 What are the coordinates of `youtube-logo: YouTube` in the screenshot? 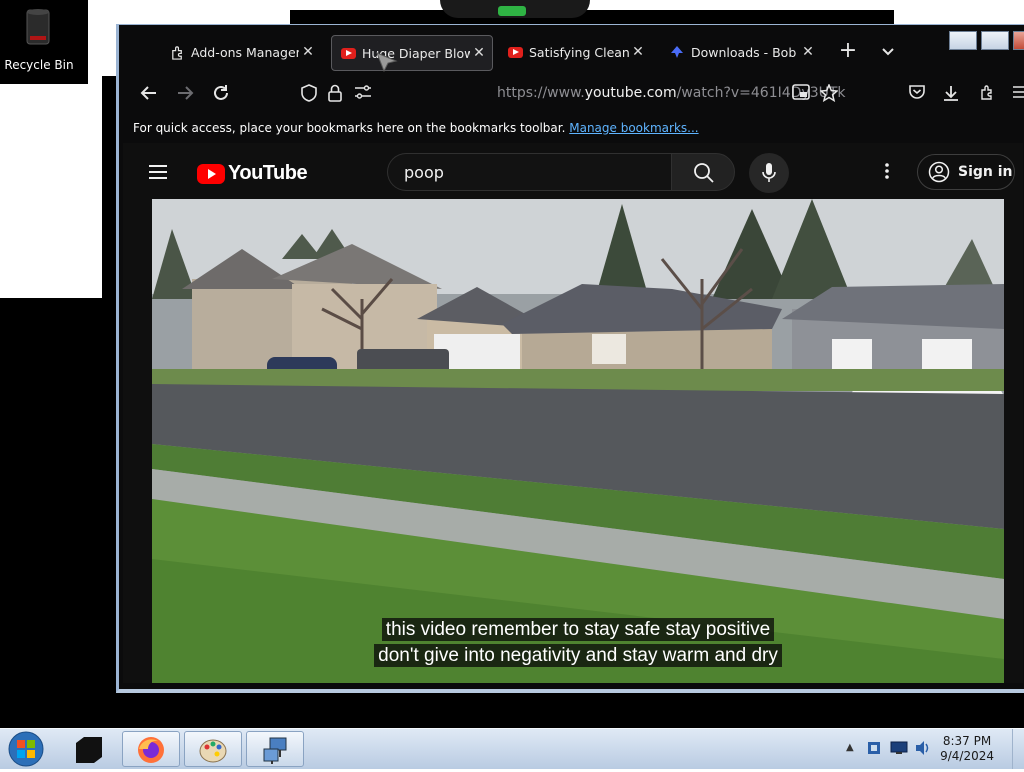 It's located at (252, 173).